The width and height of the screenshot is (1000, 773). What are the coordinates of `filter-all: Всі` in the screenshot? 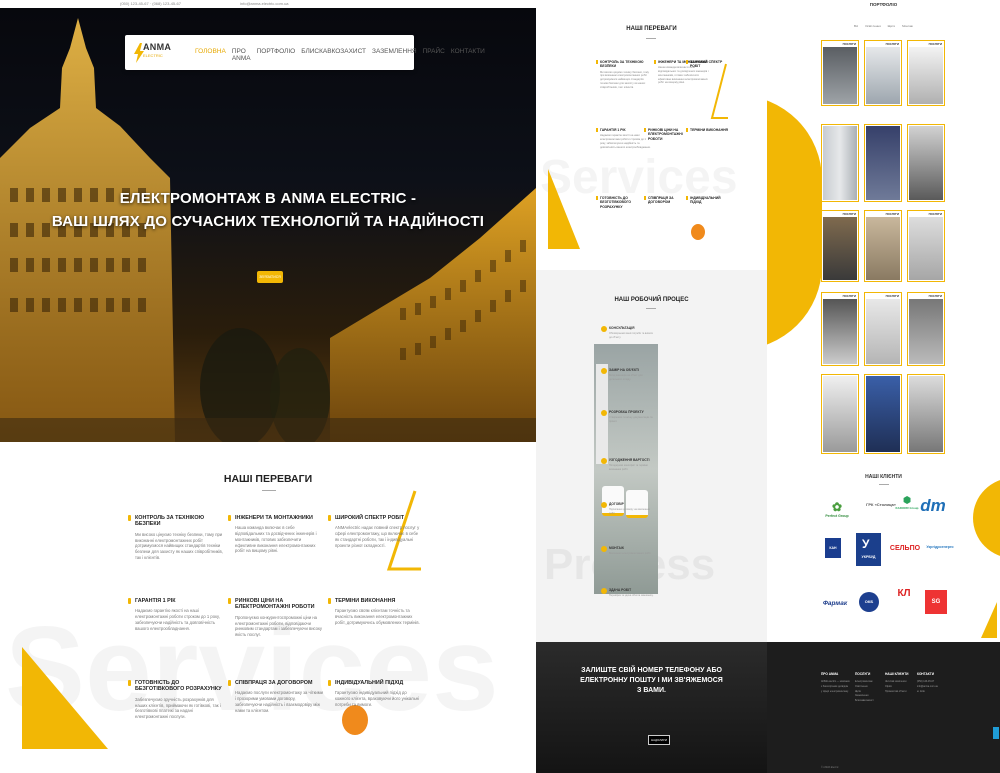 It's located at (856, 26).